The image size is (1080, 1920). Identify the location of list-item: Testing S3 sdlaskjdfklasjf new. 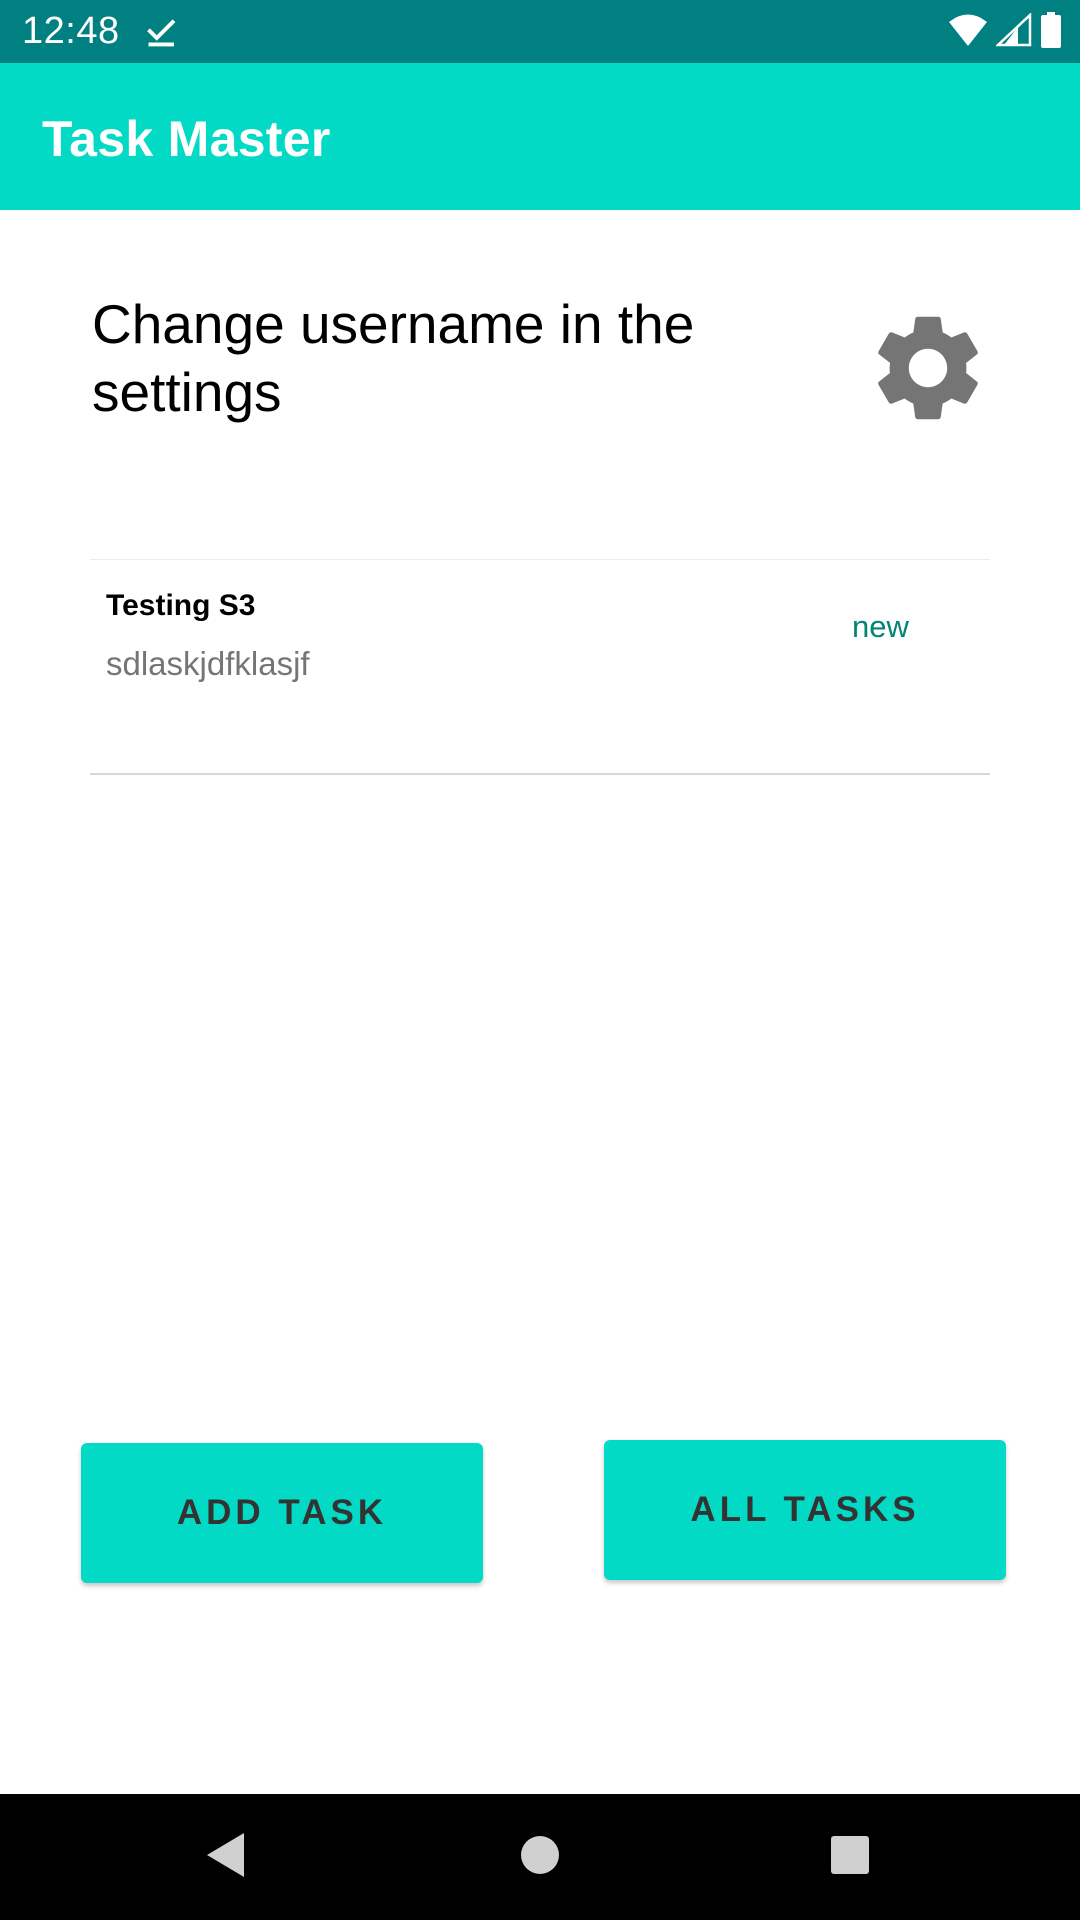
(540, 666).